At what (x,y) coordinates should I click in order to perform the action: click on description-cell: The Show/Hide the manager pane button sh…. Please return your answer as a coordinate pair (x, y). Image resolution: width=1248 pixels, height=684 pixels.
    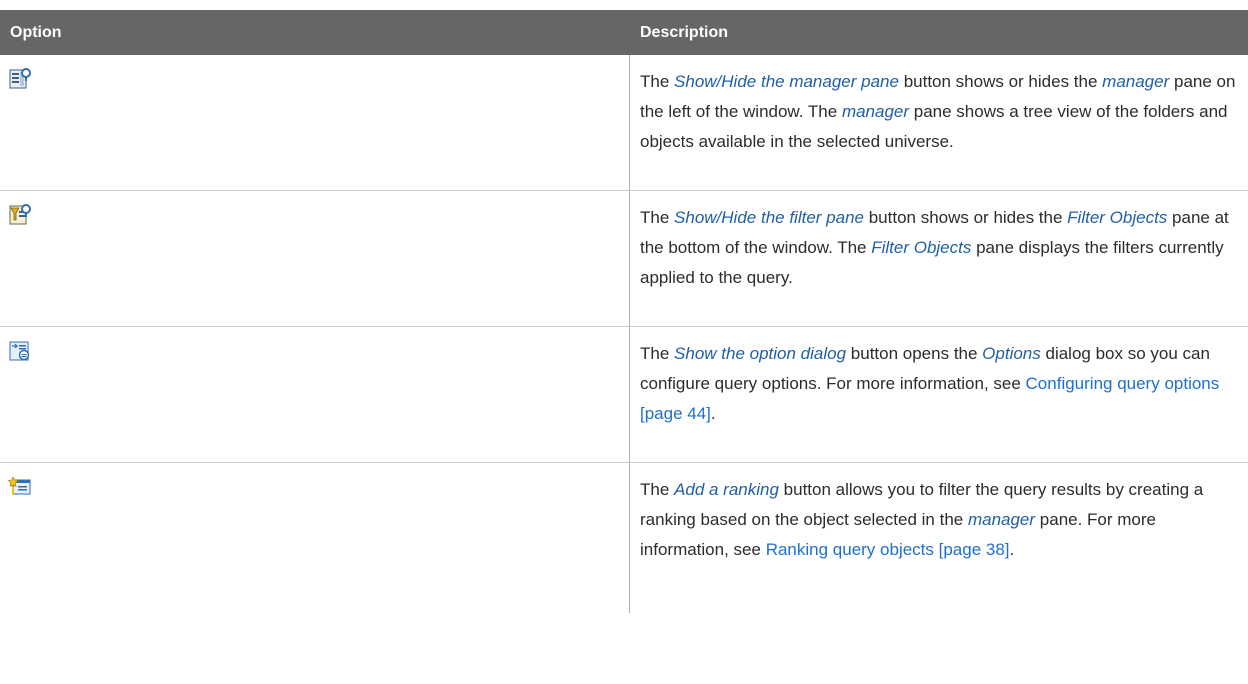
    Looking at the image, I should click on (939, 122).